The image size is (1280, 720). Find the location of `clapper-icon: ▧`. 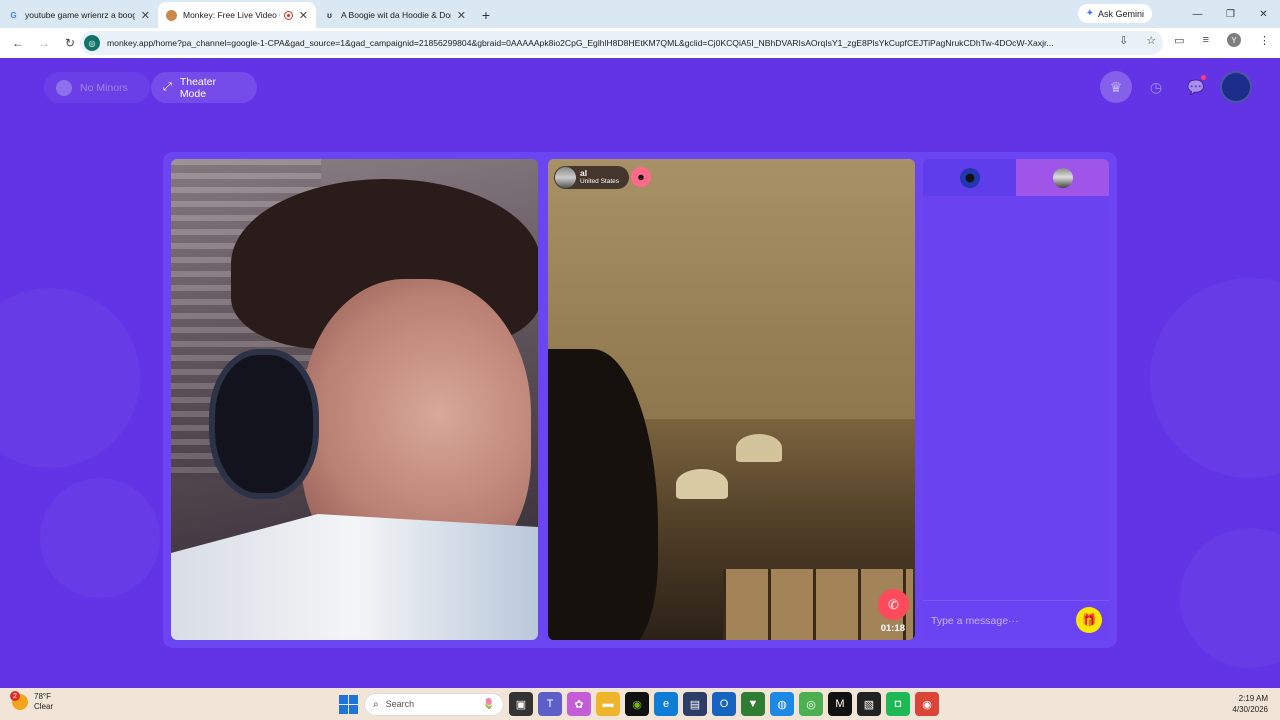

clapper-icon: ▧ is located at coordinates (869, 704).